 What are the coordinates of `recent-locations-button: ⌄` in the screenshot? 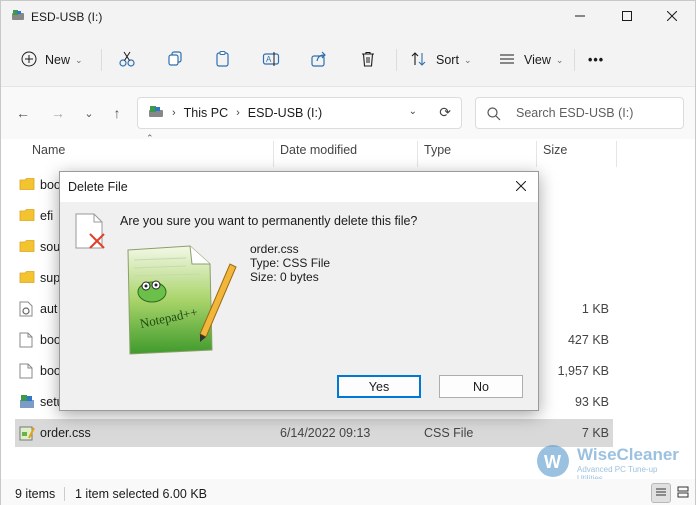 It's located at (89, 113).